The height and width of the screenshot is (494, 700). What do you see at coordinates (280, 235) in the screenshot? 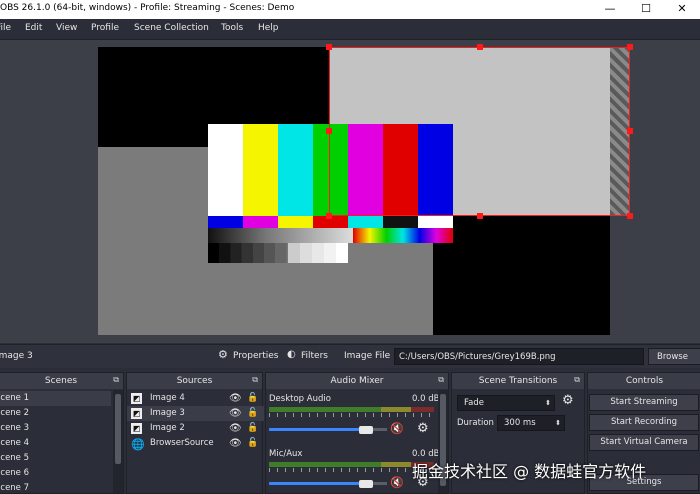
I see `grey-ramp` at bounding box center [280, 235].